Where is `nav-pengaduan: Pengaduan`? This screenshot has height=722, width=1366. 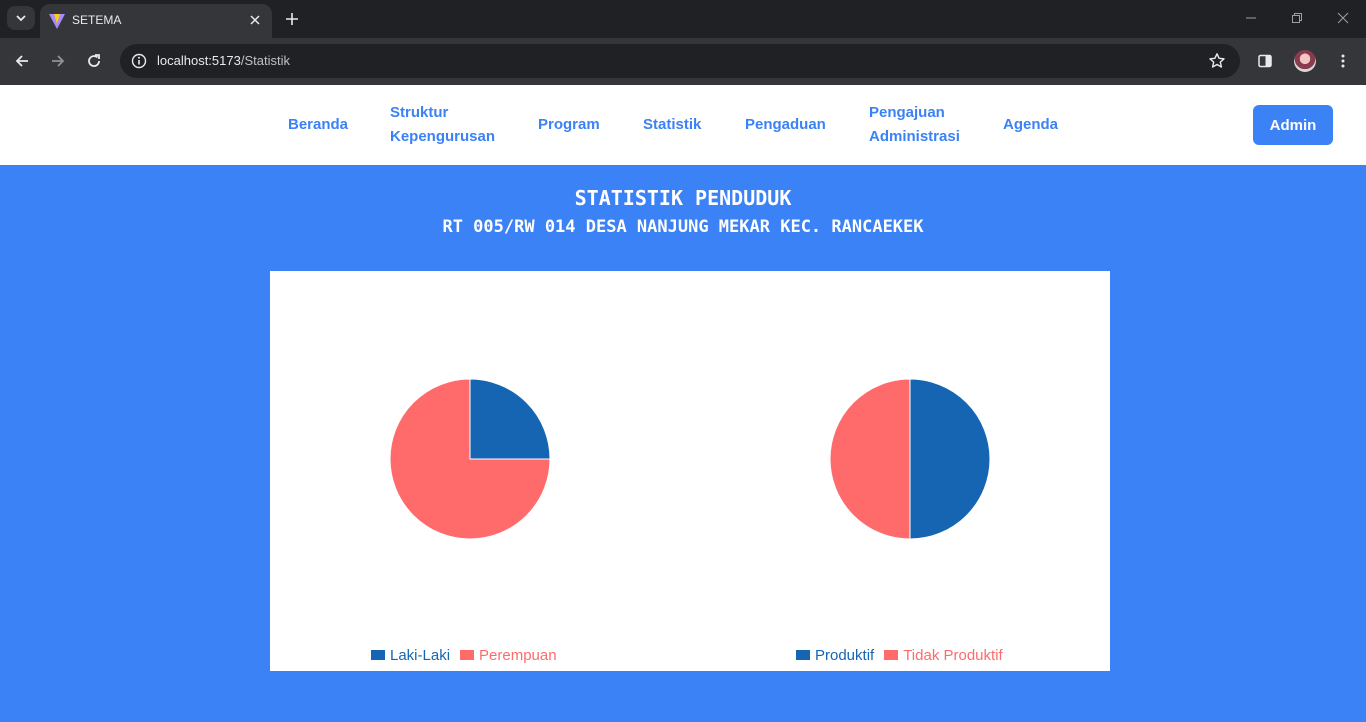
nav-pengaduan: Pengaduan is located at coordinates (785, 125).